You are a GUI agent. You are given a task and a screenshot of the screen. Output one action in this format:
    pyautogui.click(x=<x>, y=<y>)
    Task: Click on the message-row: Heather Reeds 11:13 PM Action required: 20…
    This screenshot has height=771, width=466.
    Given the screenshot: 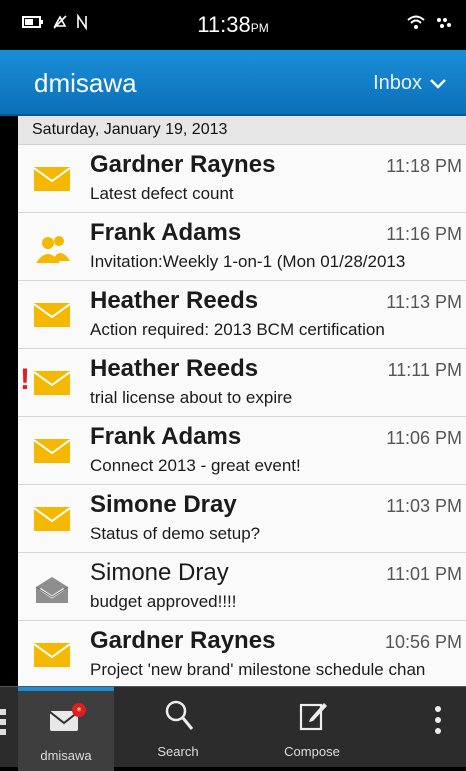 What is the action you would take?
    pyautogui.click(x=242, y=315)
    